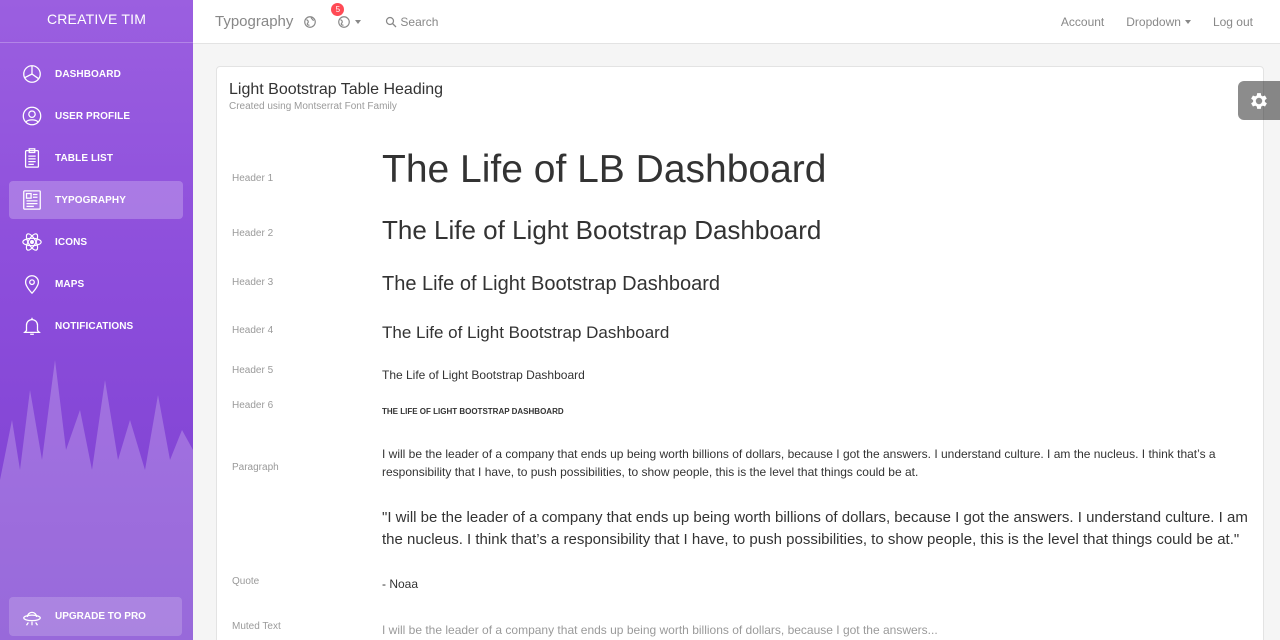 The width and height of the screenshot is (1280, 640). I want to click on header-5-sample: The Life of Light Bootstrap Dashboard, so click(483, 375).